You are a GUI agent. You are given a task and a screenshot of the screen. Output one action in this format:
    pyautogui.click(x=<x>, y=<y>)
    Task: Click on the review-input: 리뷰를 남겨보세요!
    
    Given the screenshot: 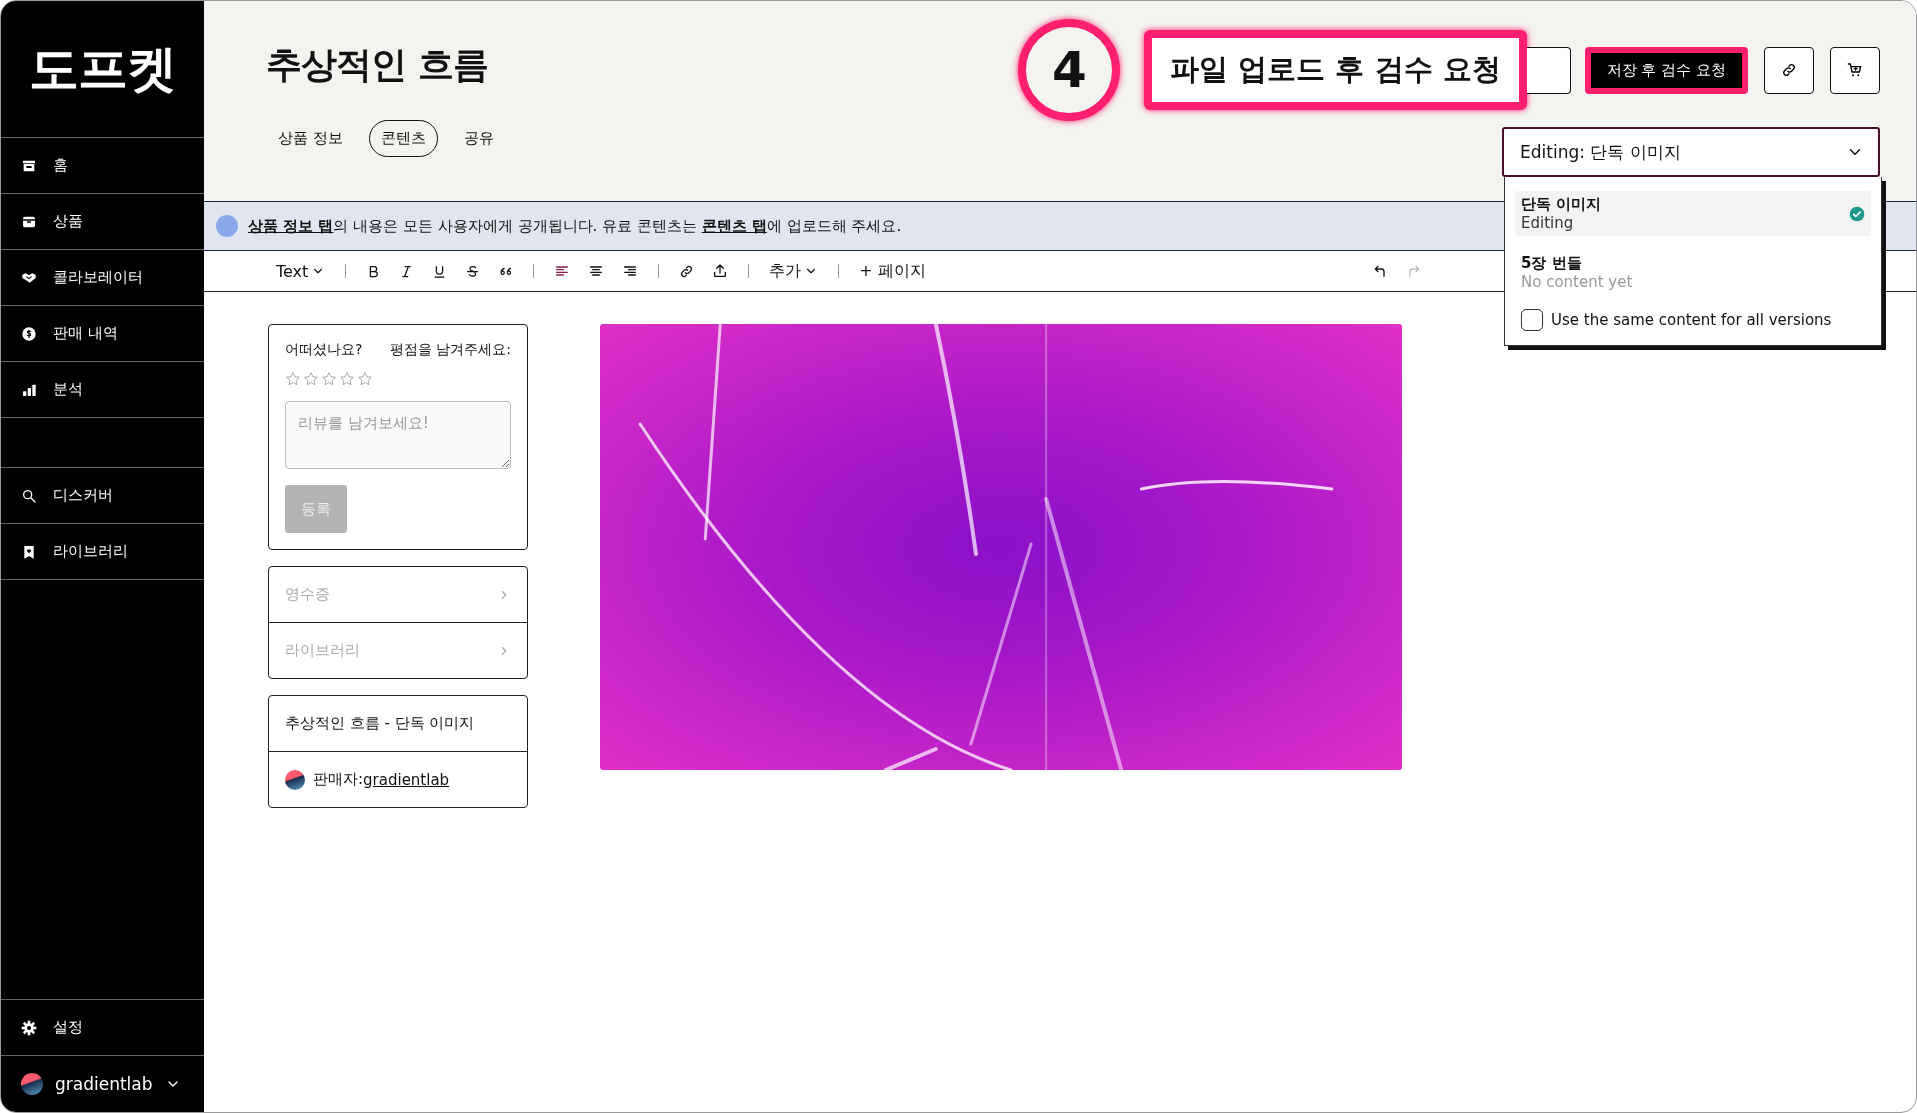 What is the action you would take?
    pyautogui.click(x=398, y=435)
    